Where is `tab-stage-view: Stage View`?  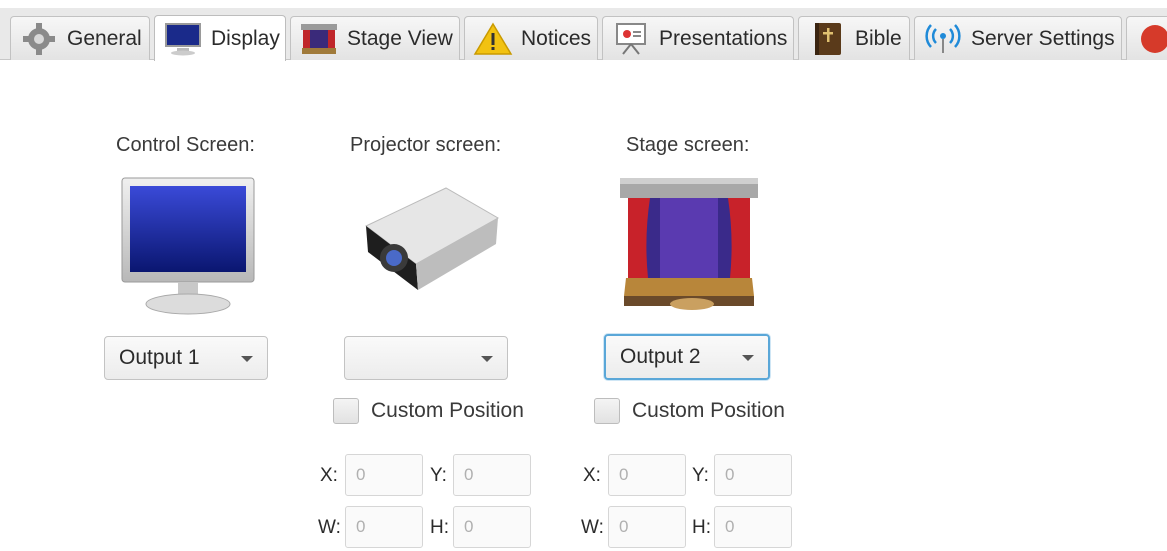 tab-stage-view: Stage View is located at coordinates (375, 38).